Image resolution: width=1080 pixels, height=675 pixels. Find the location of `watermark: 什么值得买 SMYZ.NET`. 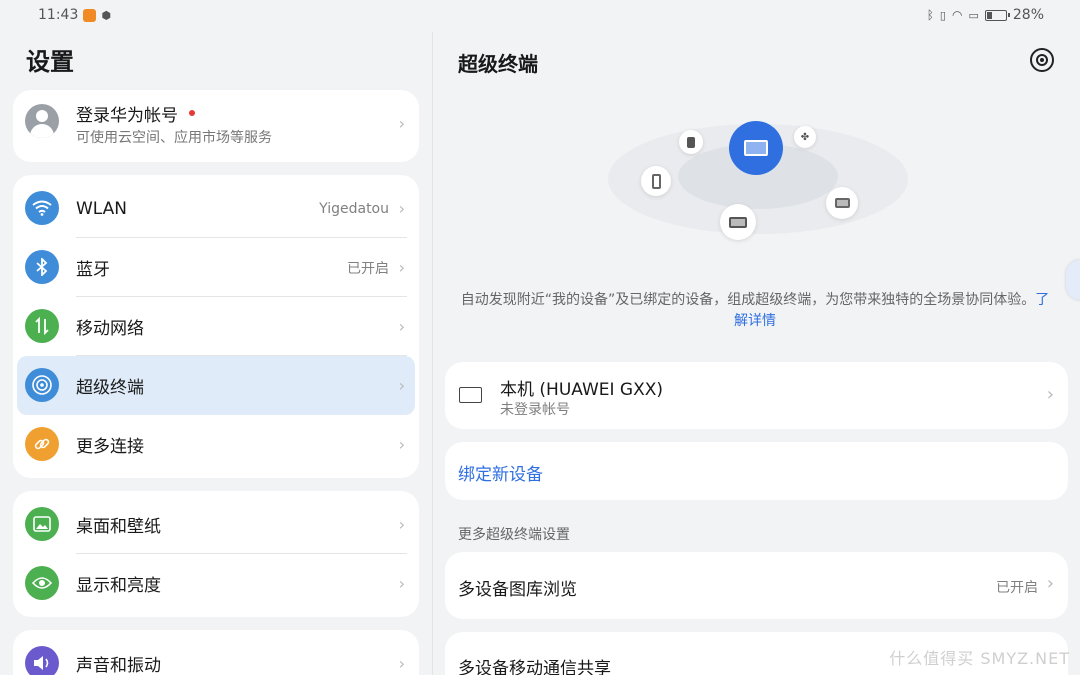

watermark: 什么值得买 SMYZ.NET is located at coordinates (979, 658).